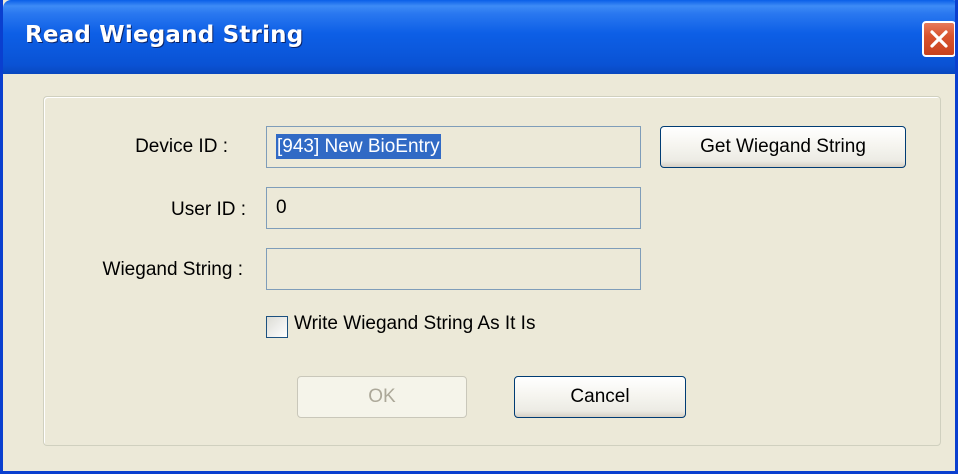  Describe the element at coordinates (172, 269) in the screenshot. I see `wiegand-string-label: Wiegand String :` at that location.